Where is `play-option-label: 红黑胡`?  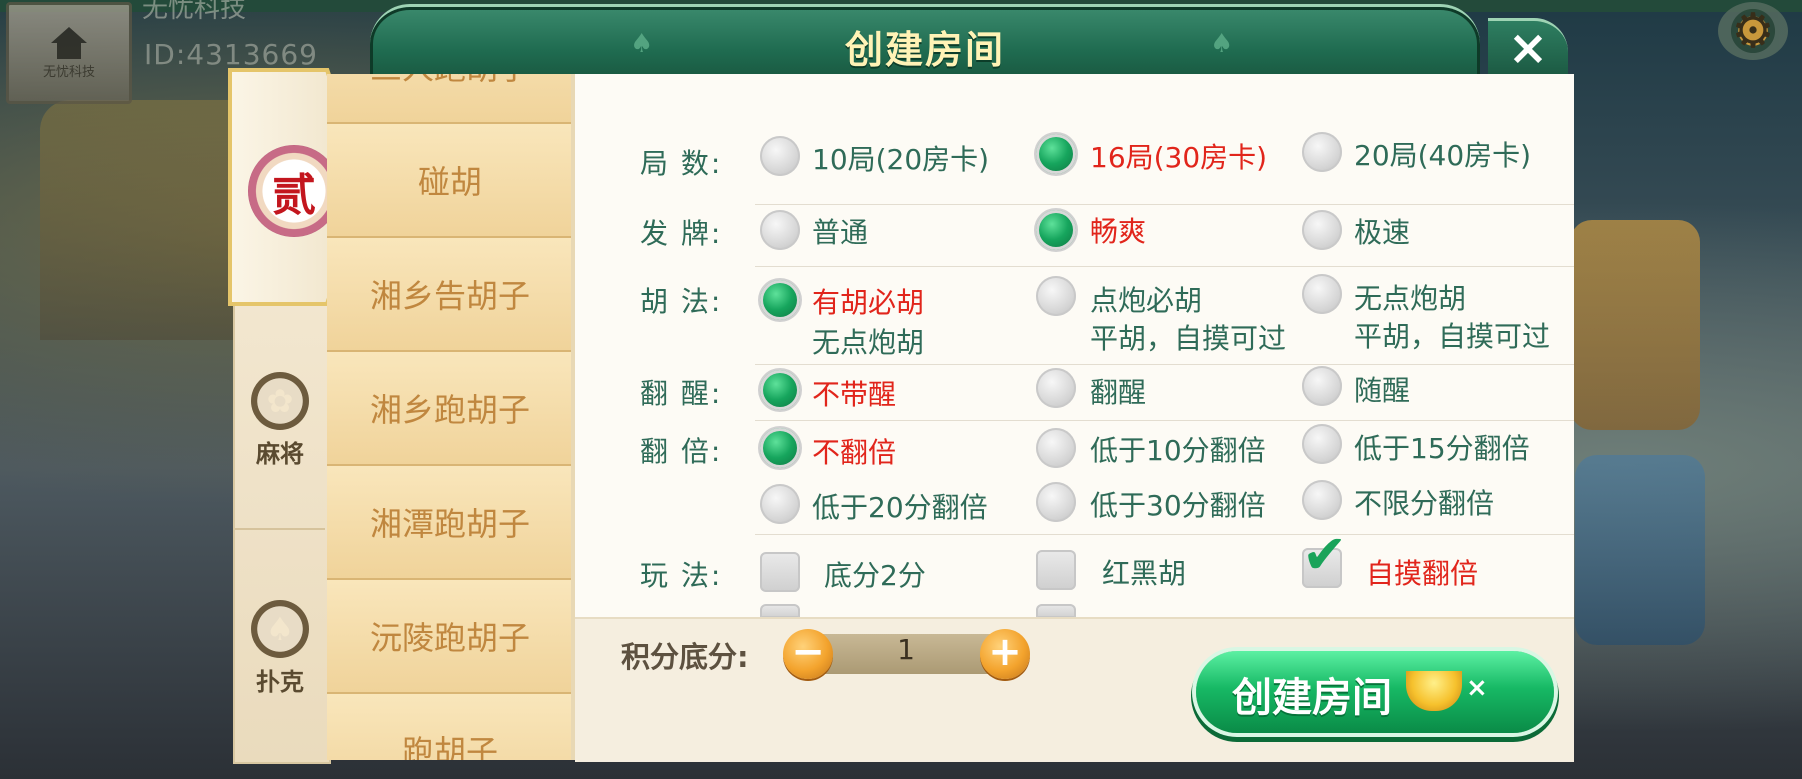
play-option-label: 红黑胡 is located at coordinates (1144, 573).